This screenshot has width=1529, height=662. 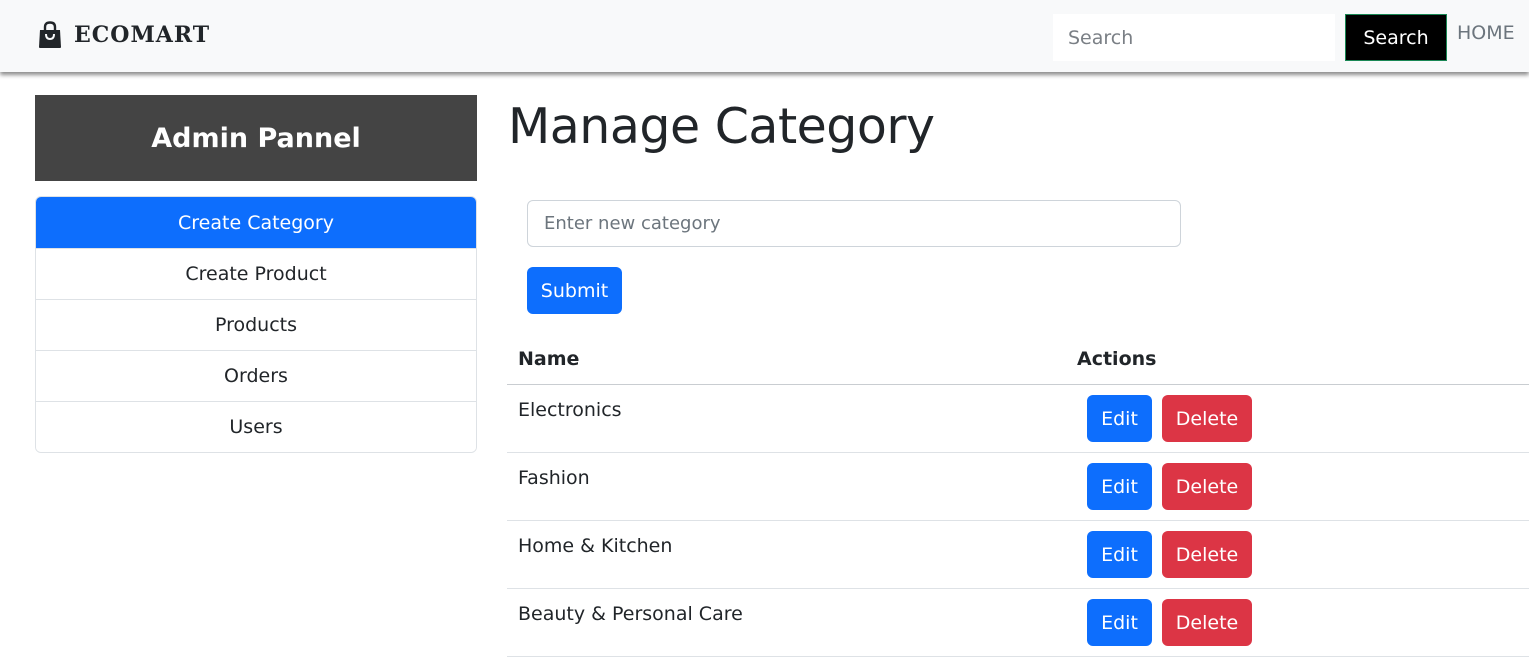 What do you see at coordinates (570, 410) in the screenshot?
I see `category-name: Electronics` at bounding box center [570, 410].